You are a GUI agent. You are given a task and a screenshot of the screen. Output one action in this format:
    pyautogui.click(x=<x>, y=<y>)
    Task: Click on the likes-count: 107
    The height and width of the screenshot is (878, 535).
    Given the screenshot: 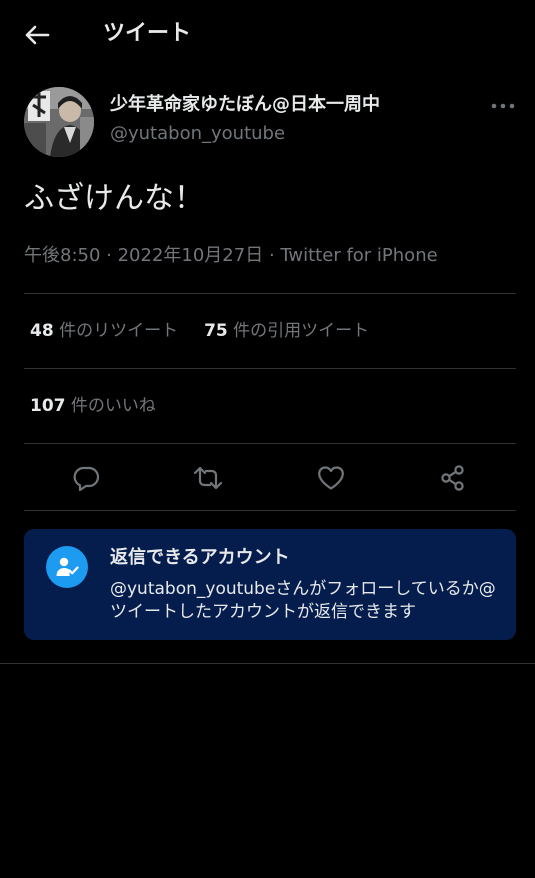 What is the action you would take?
    pyautogui.click(x=48, y=406)
    